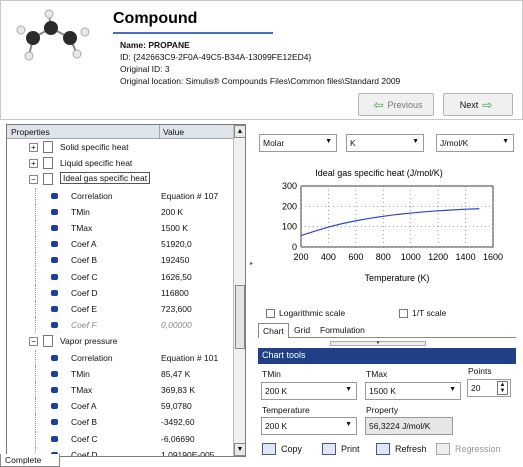 This screenshot has width=523, height=467. Describe the element at coordinates (502, 388) in the screenshot. I see `spin-icon: ▲ ▼` at that location.